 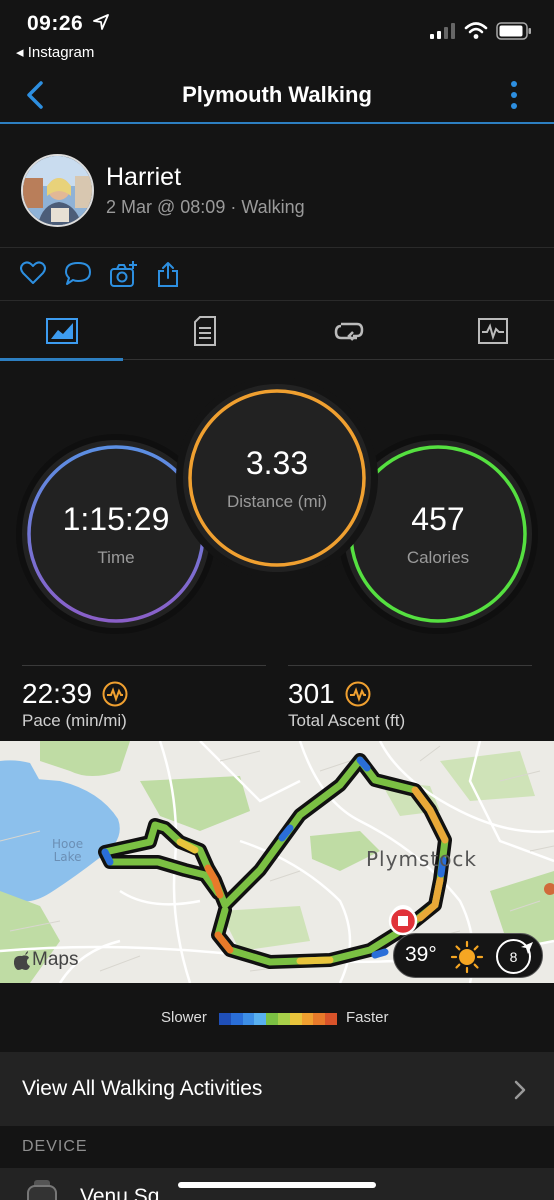 What do you see at coordinates (277, 1089) in the screenshot?
I see `view-all-walking-activities-button: View All Walking Activities` at bounding box center [277, 1089].